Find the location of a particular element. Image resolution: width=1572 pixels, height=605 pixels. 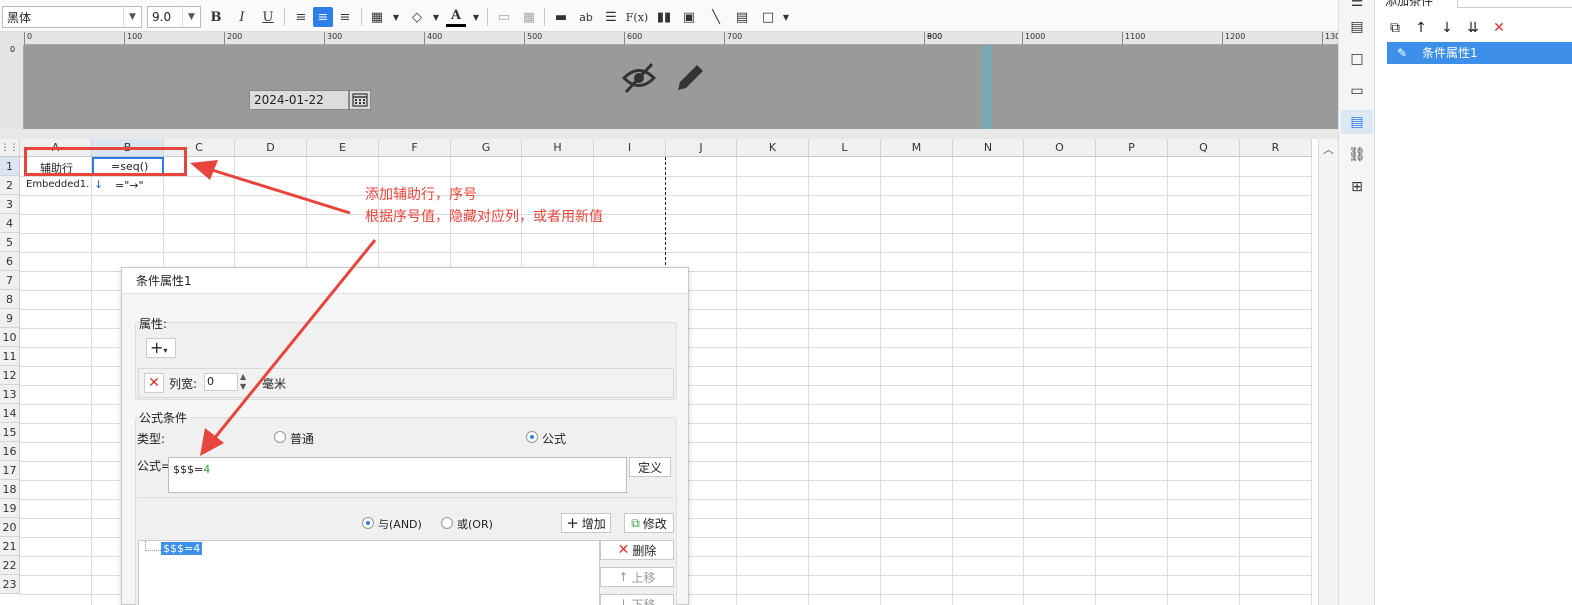

move-down-condition-button: ↓ 下移 is located at coordinates (637, 599).